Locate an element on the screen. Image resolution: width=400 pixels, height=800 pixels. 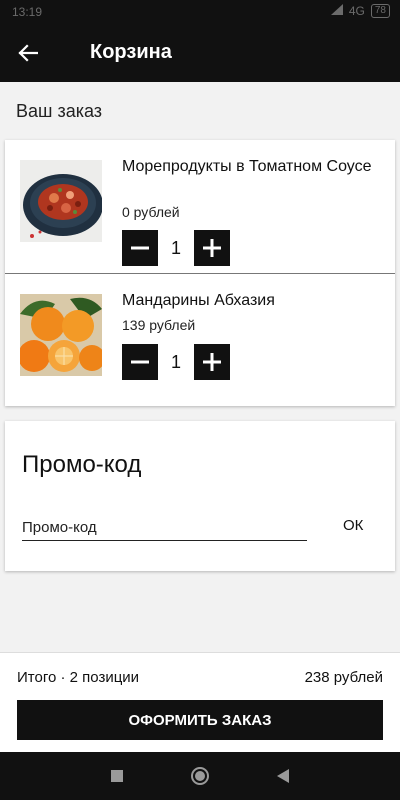
square-icon is located at coordinates (117, 776).